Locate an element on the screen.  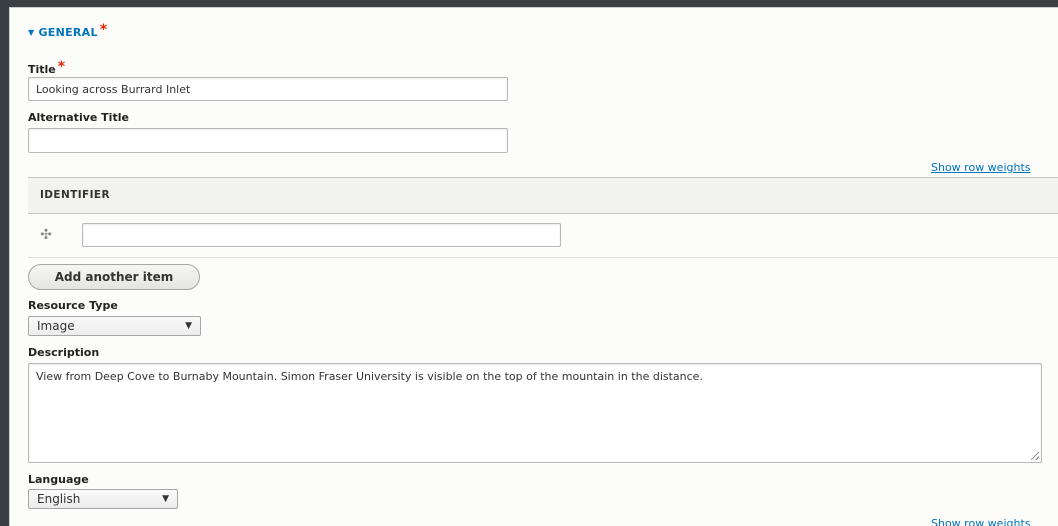
language-select: English ▼ is located at coordinates (103, 499).